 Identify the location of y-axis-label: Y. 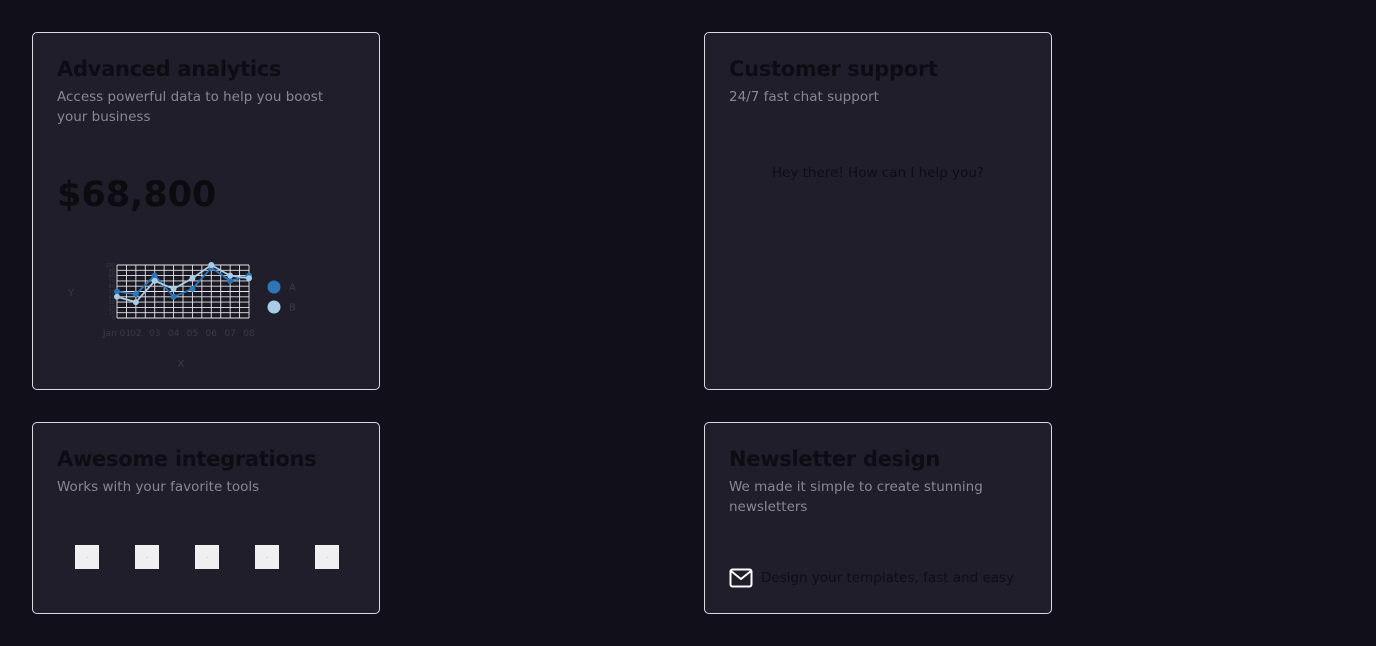
(71, 293).